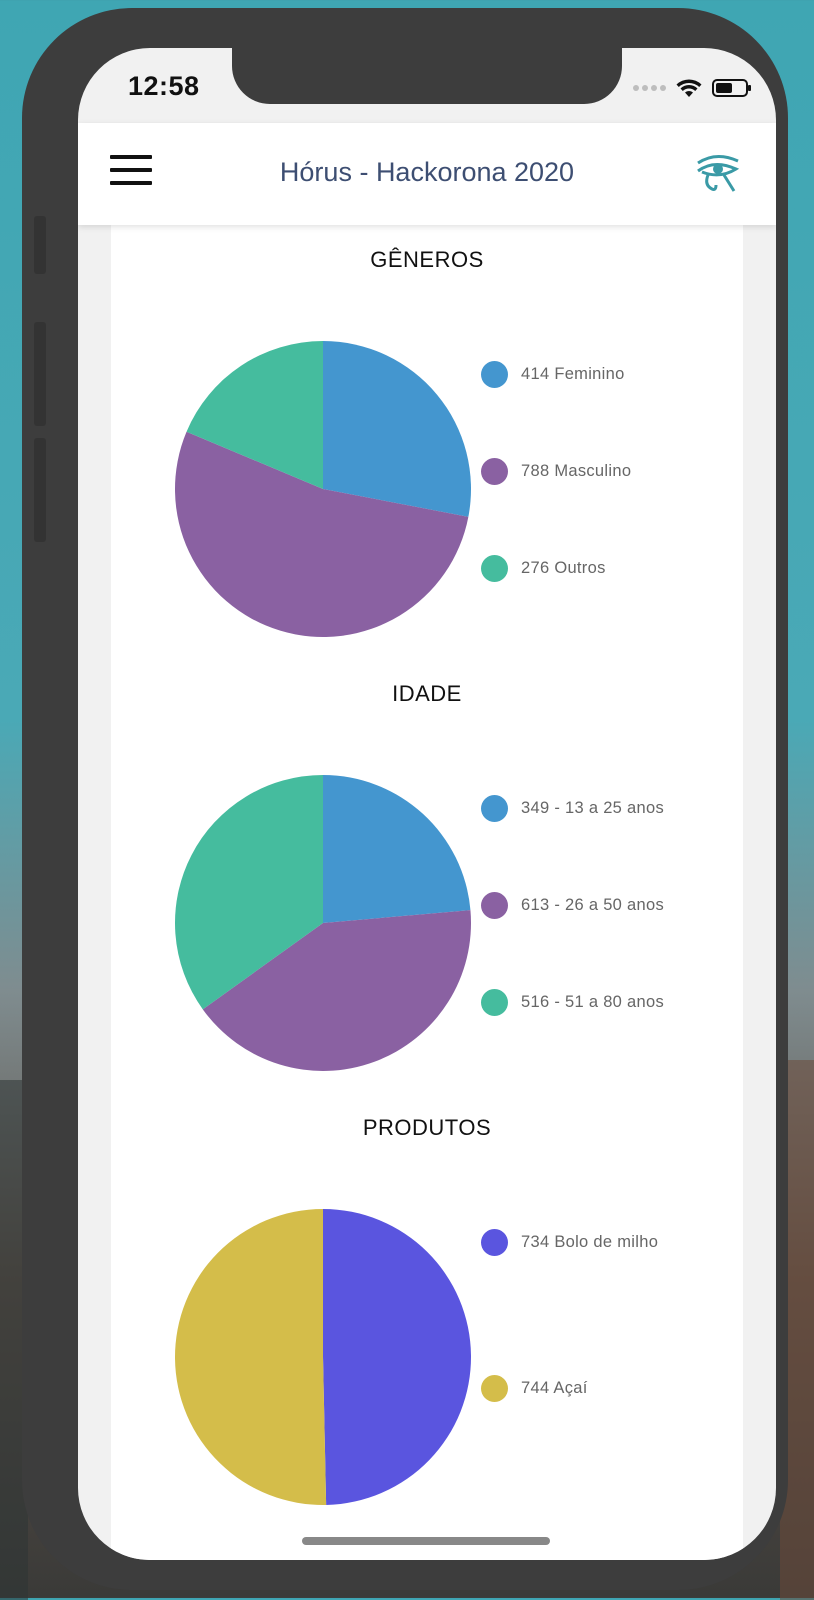 The image size is (814, 1600). I want to click on app-bar: Hórus - Hackorona 2020, so click(427, 174).